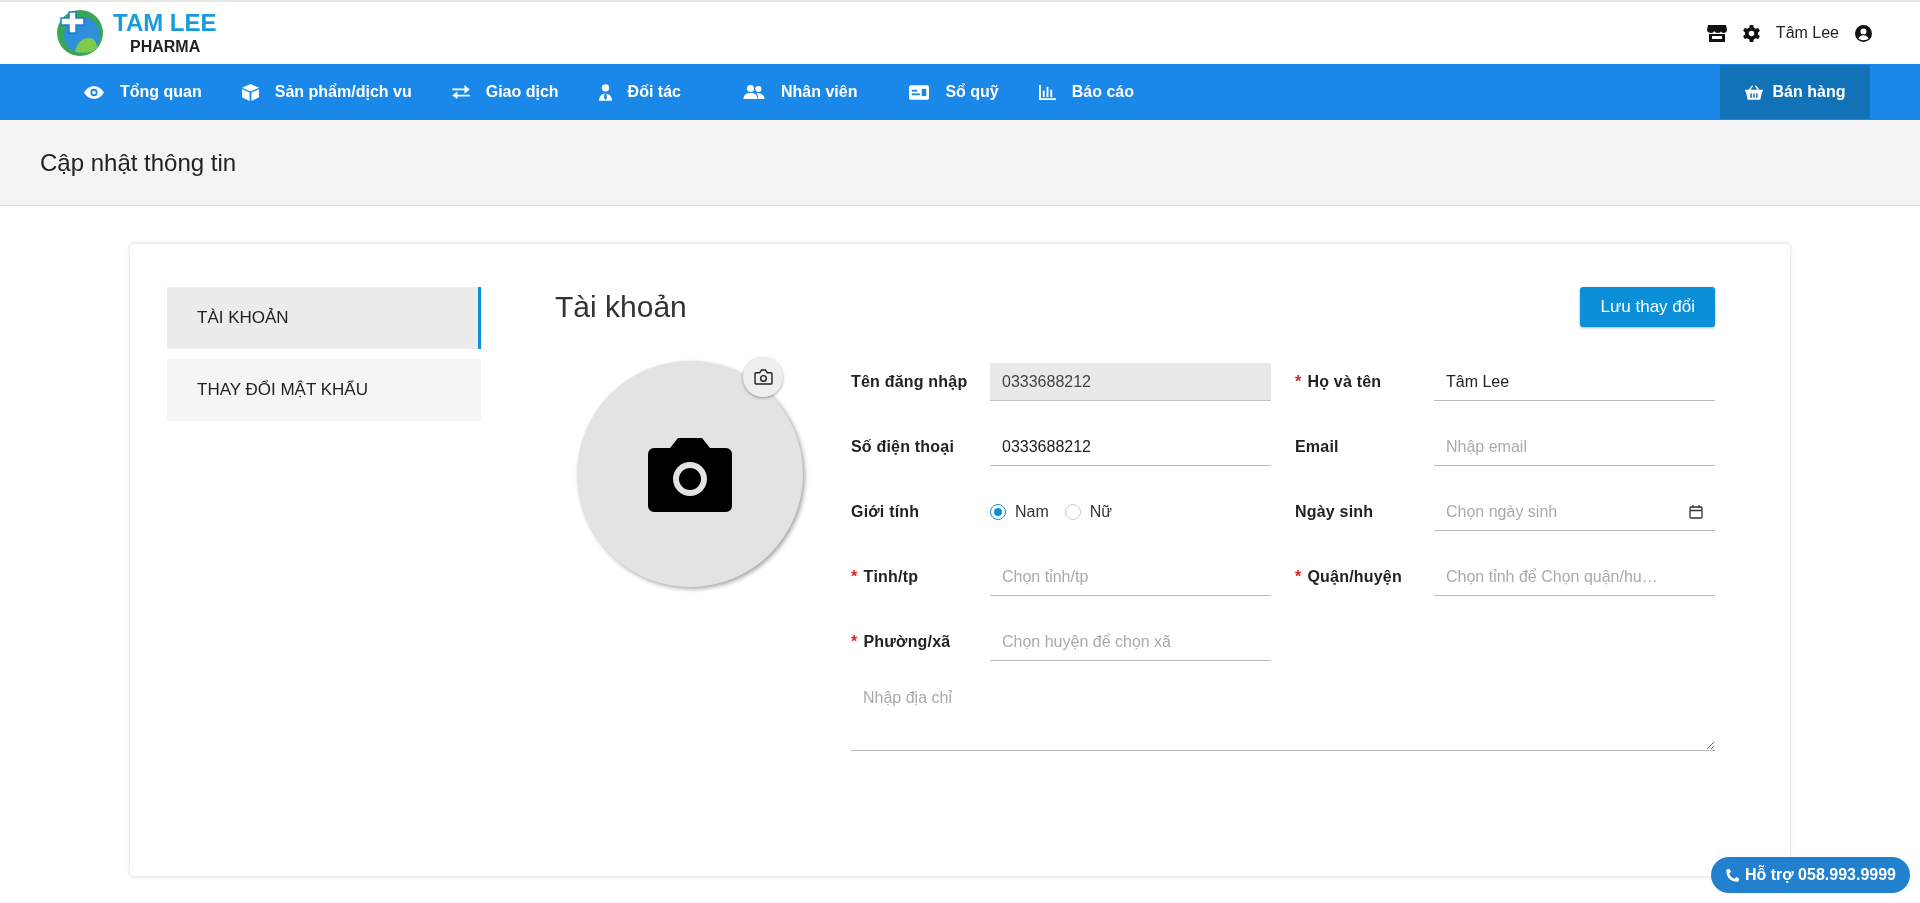 The image size is (1920, 903). What do you see at coordinates (138, 162) in the screenshot?
I see `page-title: Cập nhật thông tin` at bounding box center [138, 162].